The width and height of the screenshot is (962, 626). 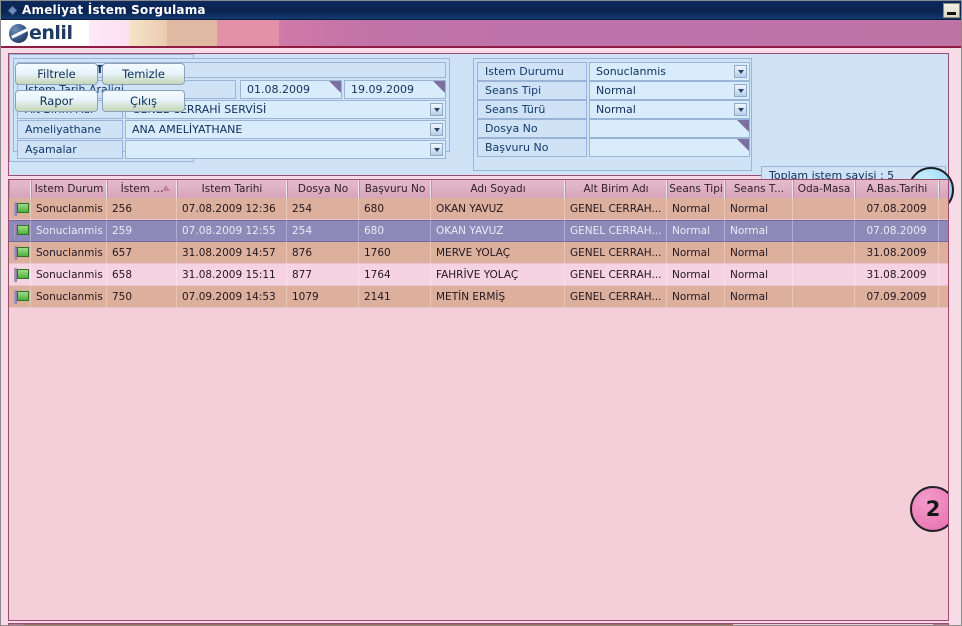 What do you see at coordinates (232, 231) in the screenshot?
I see `table-cell: 07.08.2009 12:55` at bounding box center [232, 231].